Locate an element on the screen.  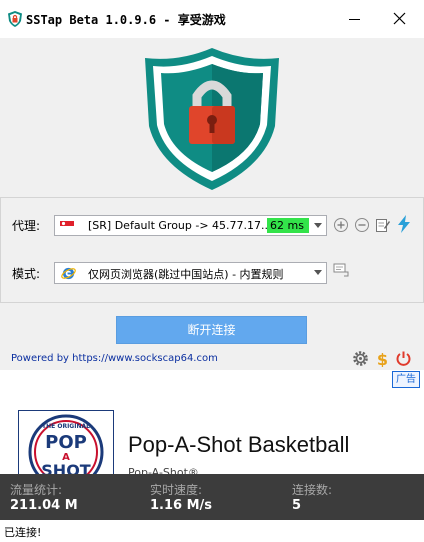
shield-lock-icon is located at coordinates (212, 119).